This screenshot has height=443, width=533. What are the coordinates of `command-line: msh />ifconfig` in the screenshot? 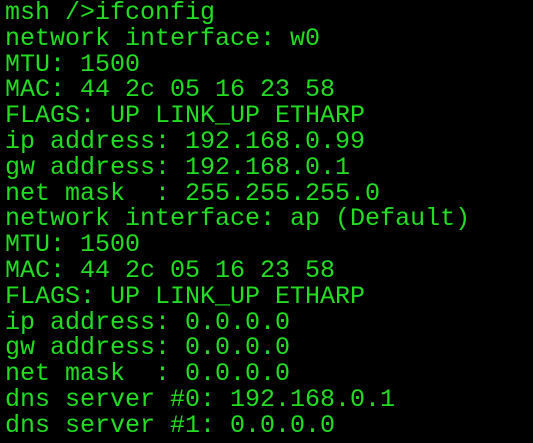 It's located at (110, 13).